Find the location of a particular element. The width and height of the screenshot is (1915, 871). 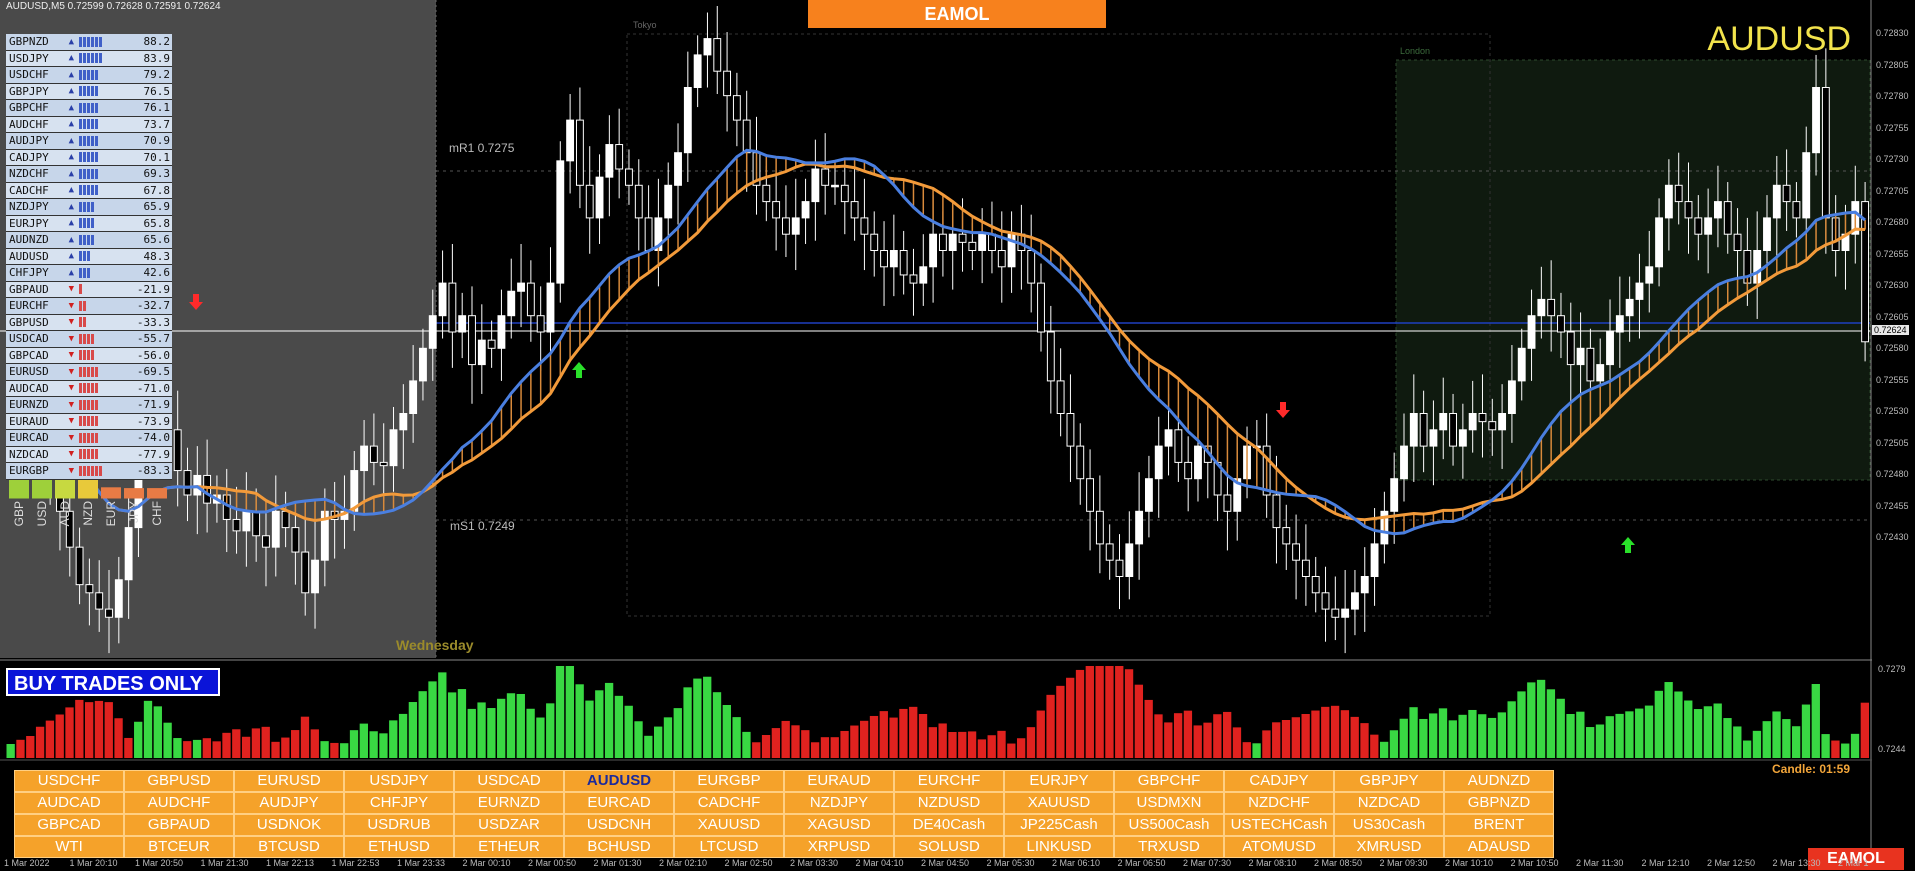

symbol-button-usdmxn: USDMXN is located at coordinates (1169, 803).